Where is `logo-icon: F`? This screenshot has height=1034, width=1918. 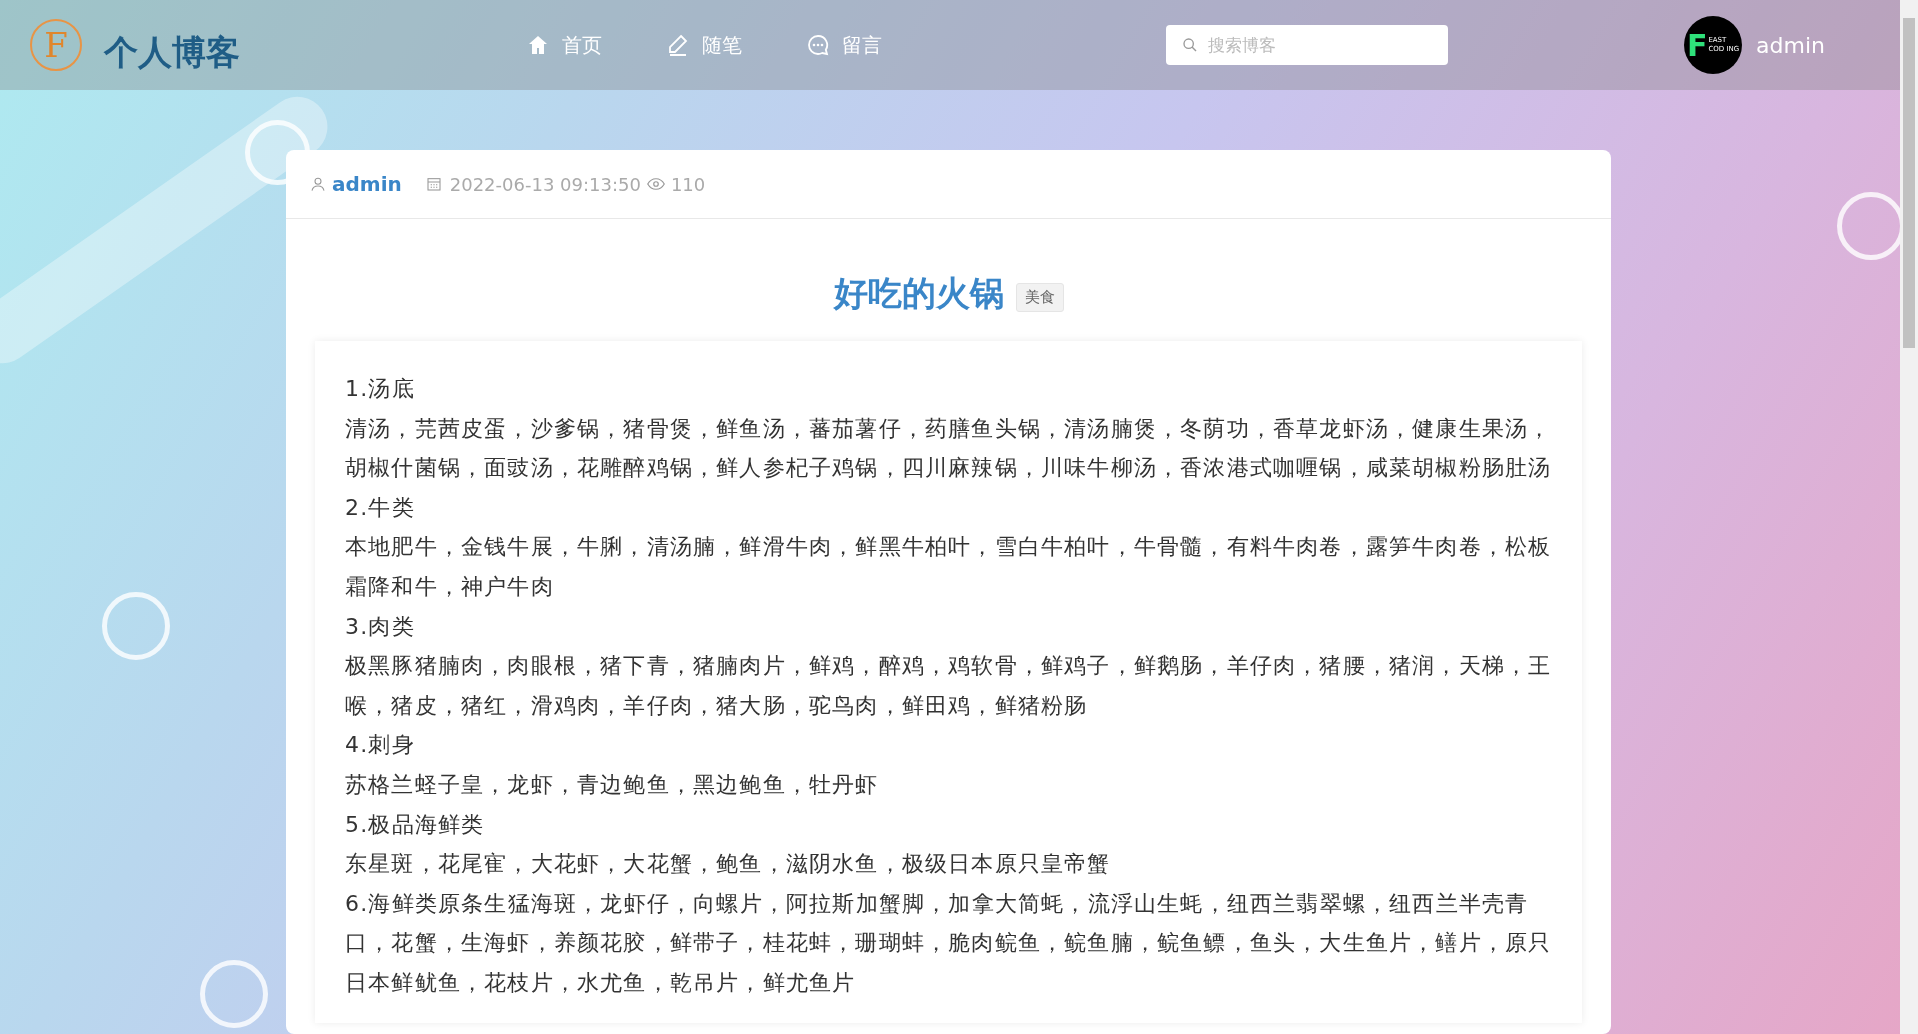 logo-icon: F is located at coordinates (56, 45).